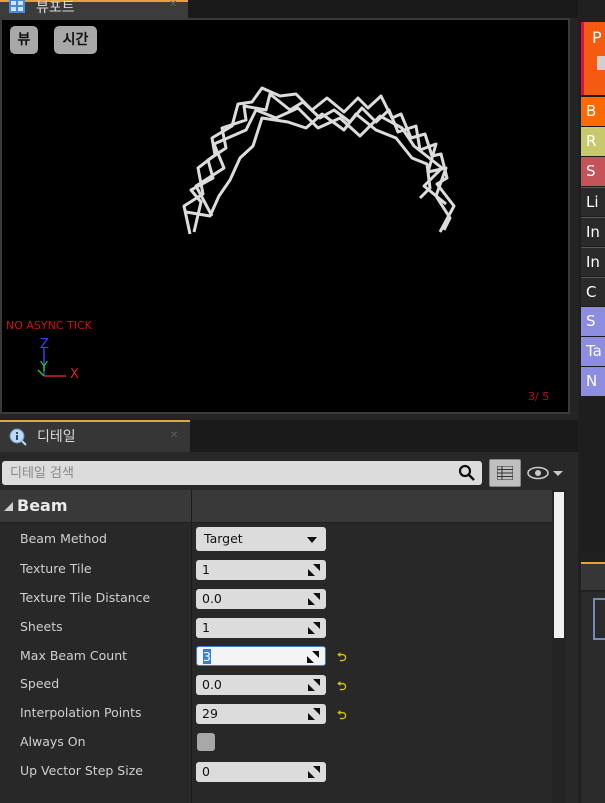  I want to click on tab-details: 디테일 ✕, so click(95, 436).